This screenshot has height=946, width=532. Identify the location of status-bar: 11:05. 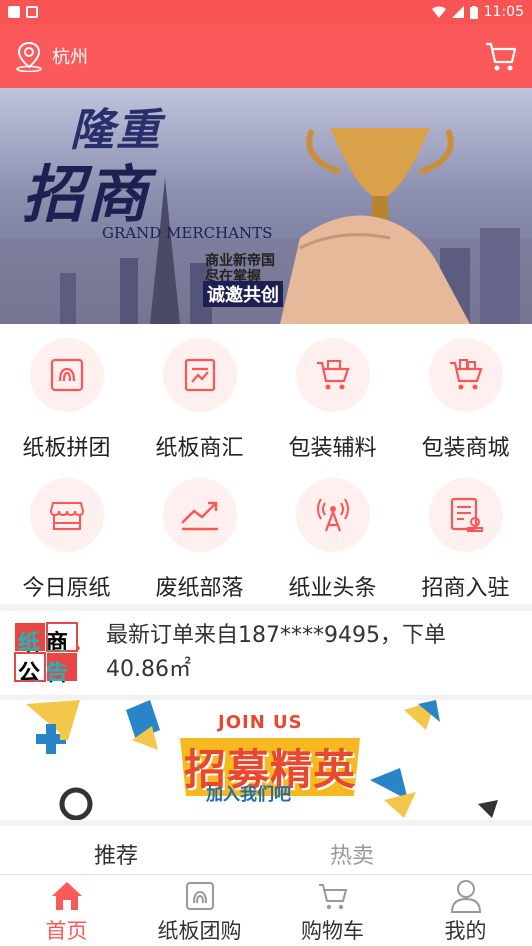
(266, 12).